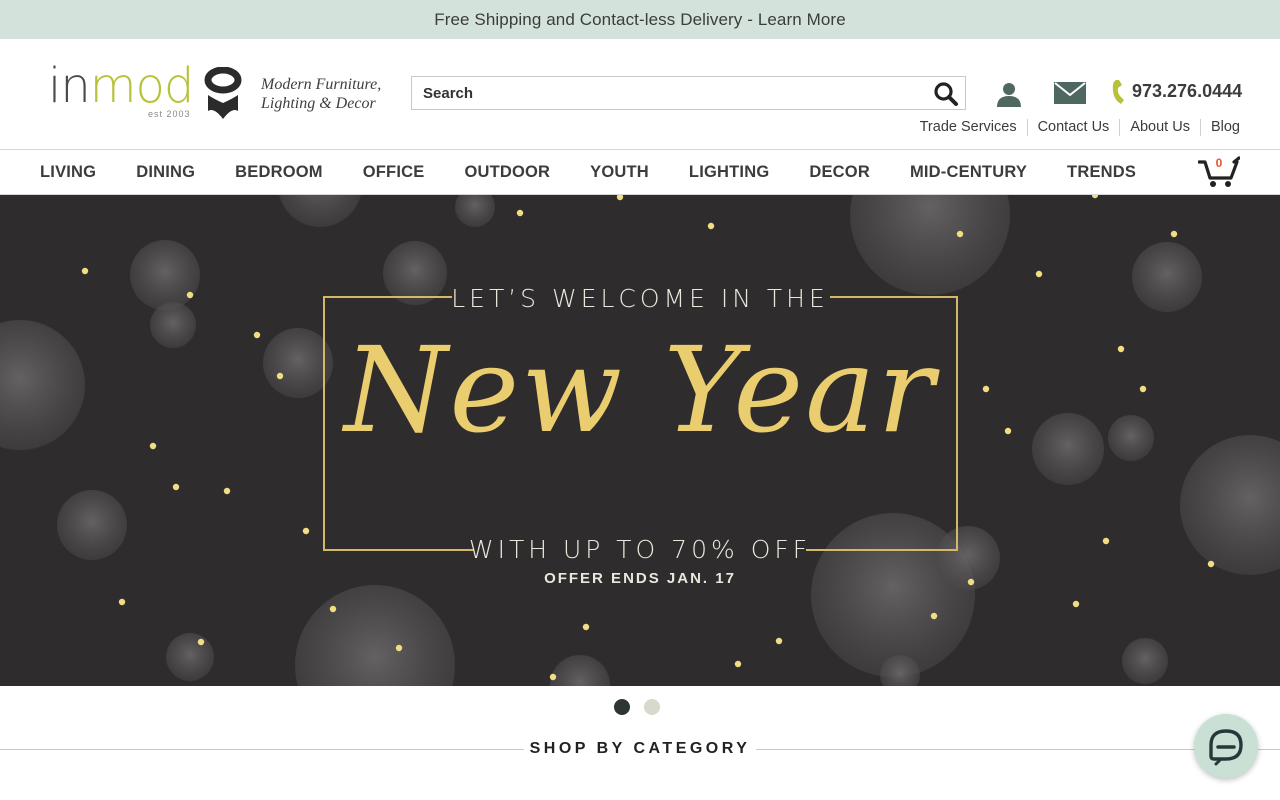  What do you see at coordinates (637, 707) in the screenshot?
I see `carousel-dots` at bounding box center [637, 707].